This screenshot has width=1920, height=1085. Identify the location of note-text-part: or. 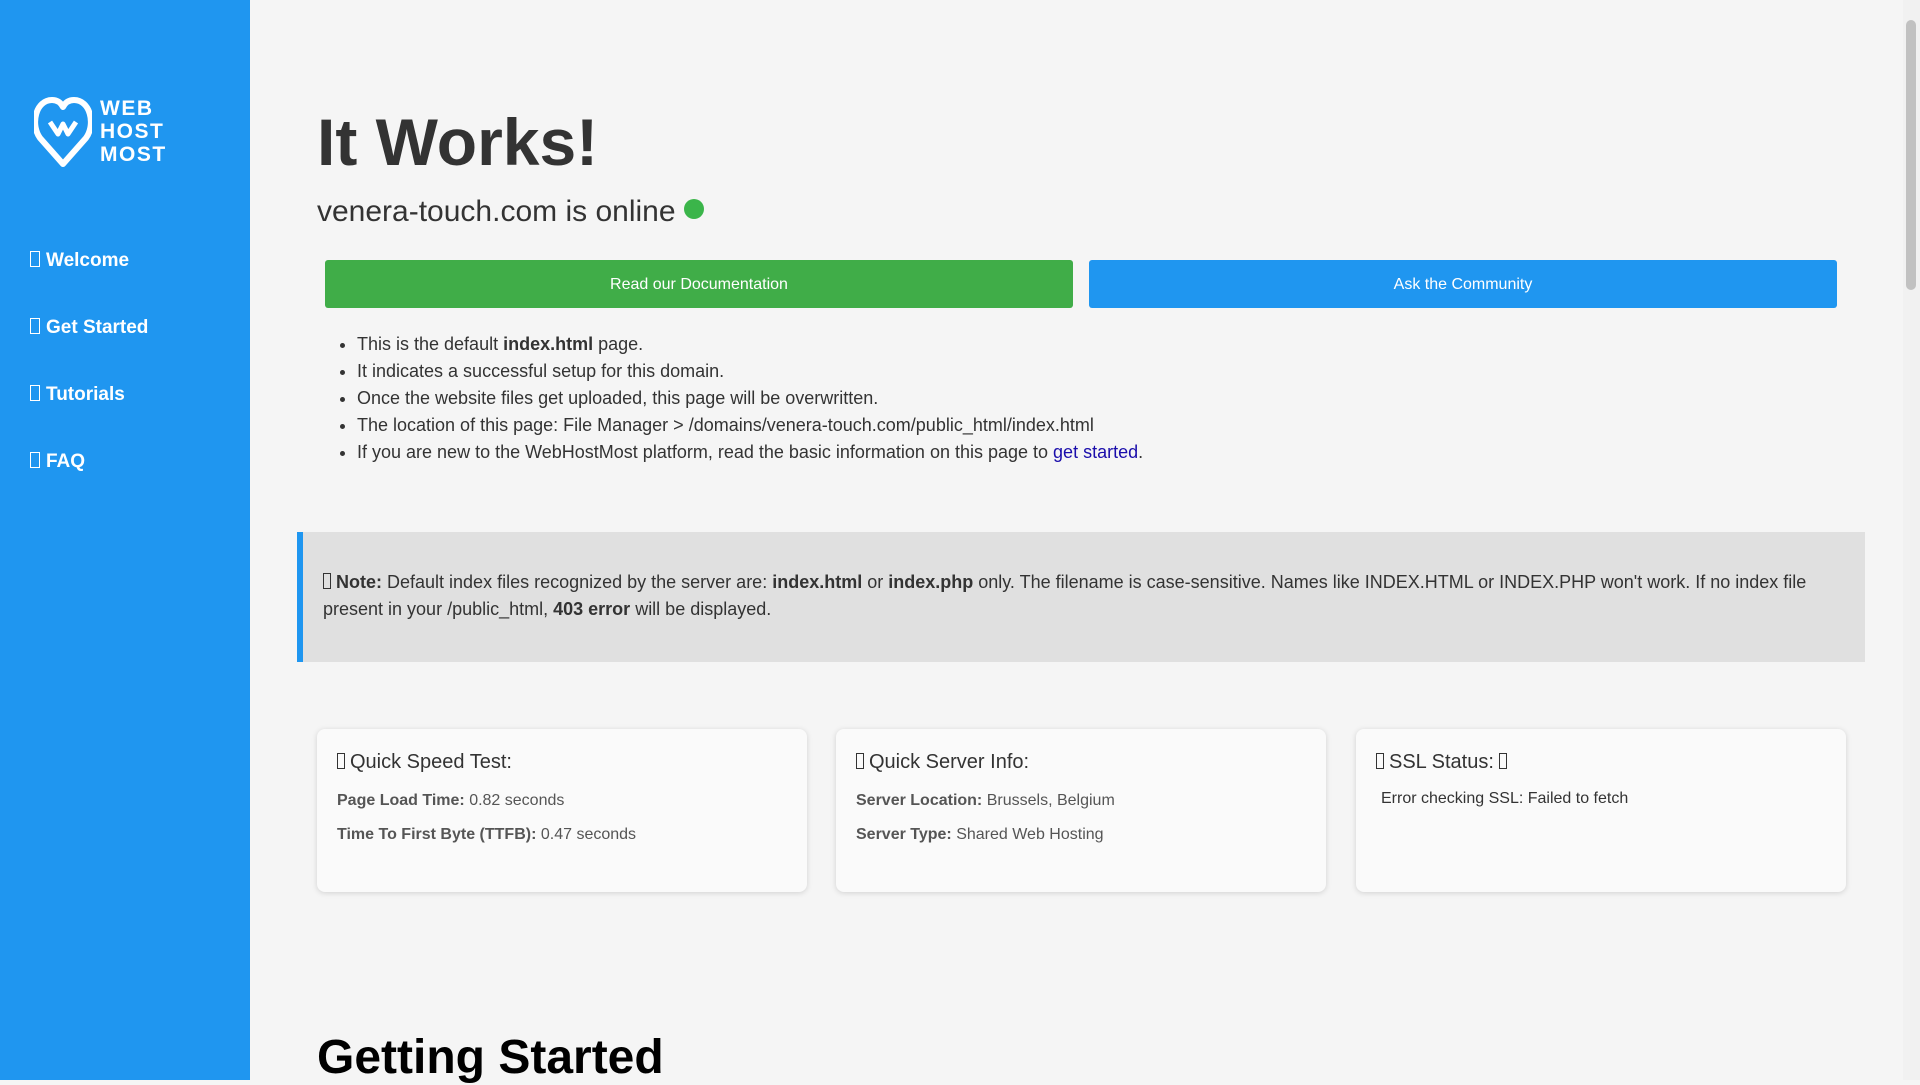
(875, 582).